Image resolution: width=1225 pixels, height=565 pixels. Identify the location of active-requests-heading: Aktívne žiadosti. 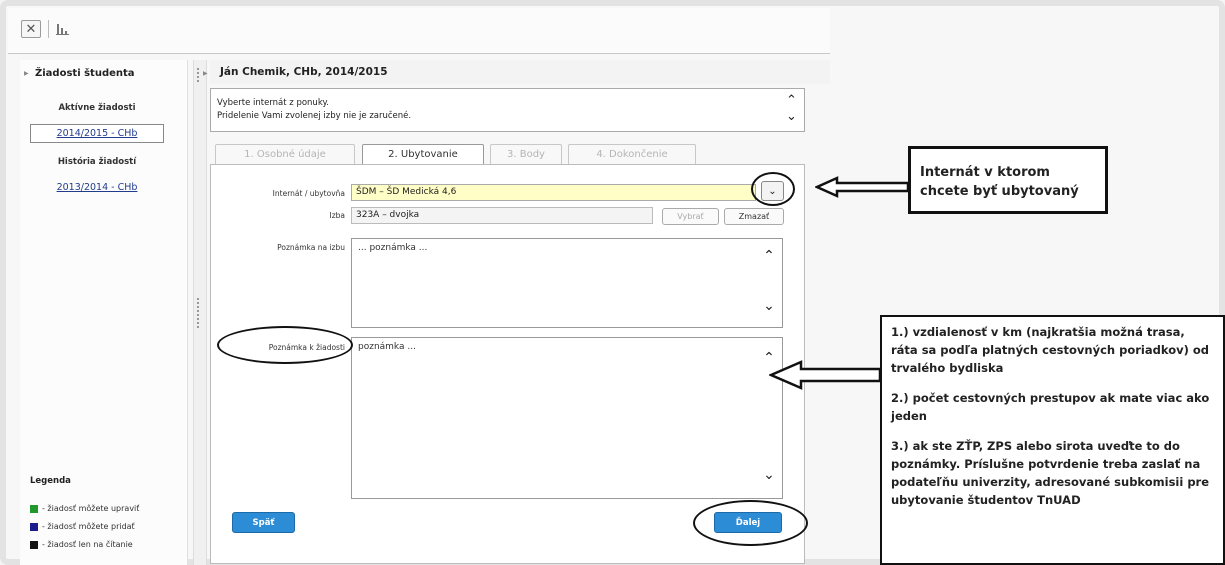
(97, 108).